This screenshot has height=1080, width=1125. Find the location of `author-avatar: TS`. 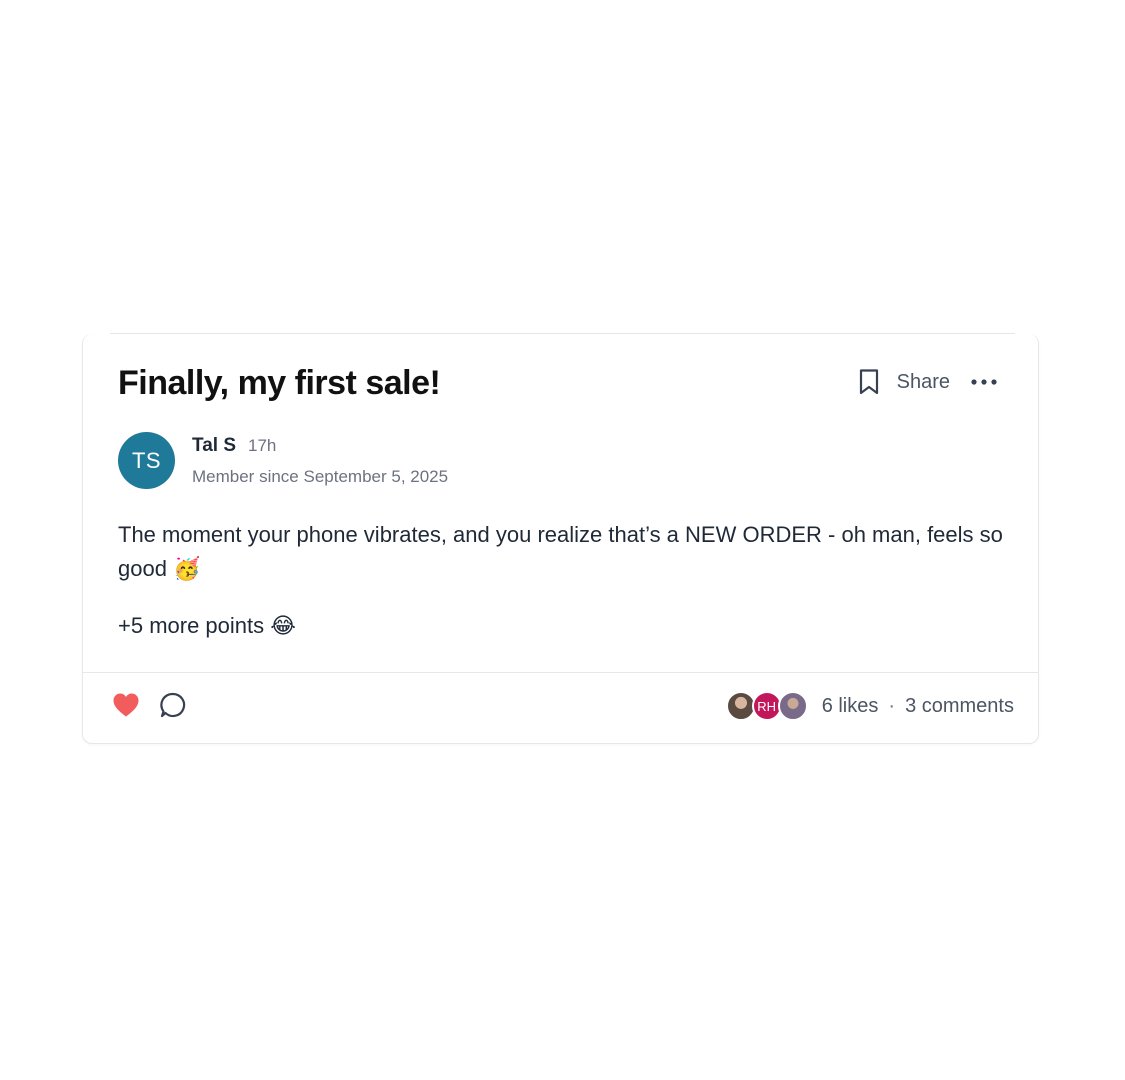

author-avatar: TS is located at coordinates (146, 460).